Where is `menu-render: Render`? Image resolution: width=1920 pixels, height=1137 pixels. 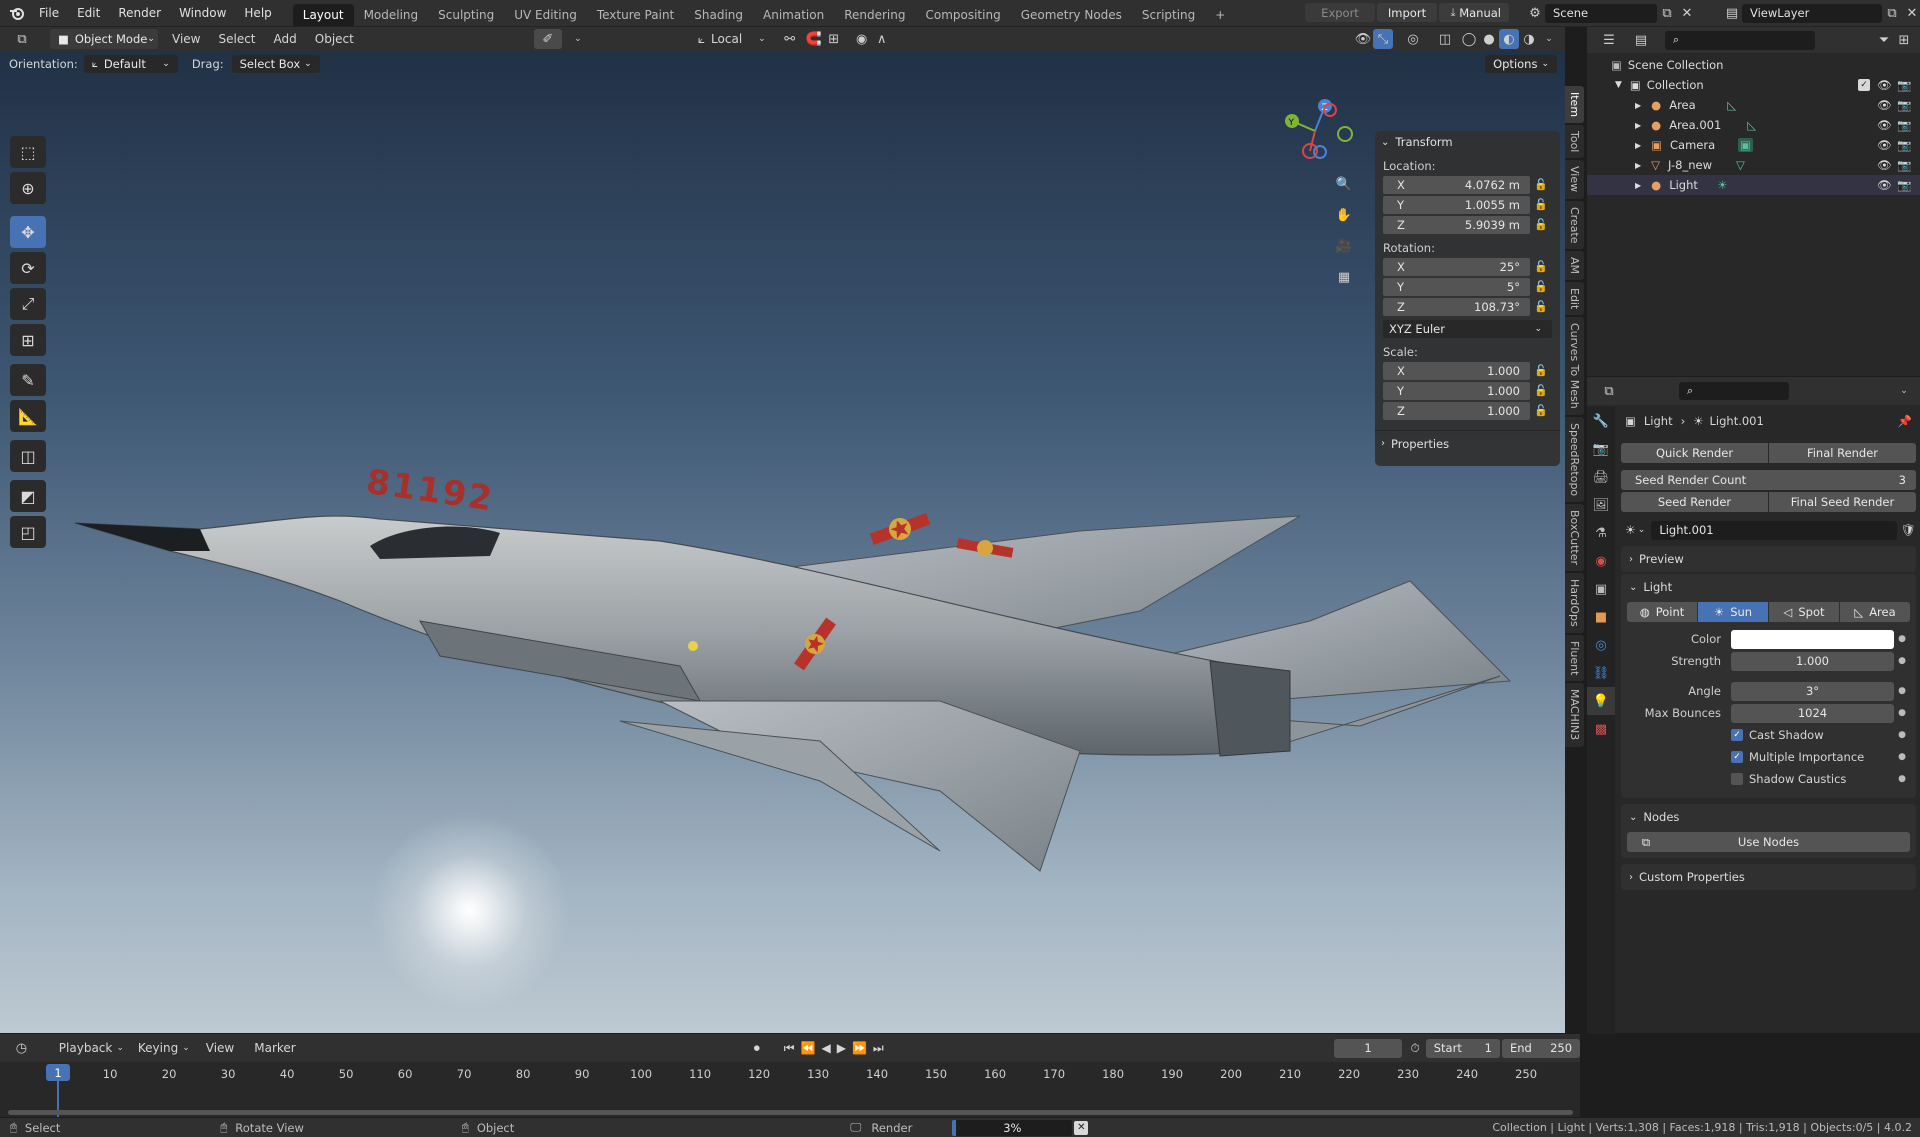 menu-render: Render is located at coordinates (139, 13).